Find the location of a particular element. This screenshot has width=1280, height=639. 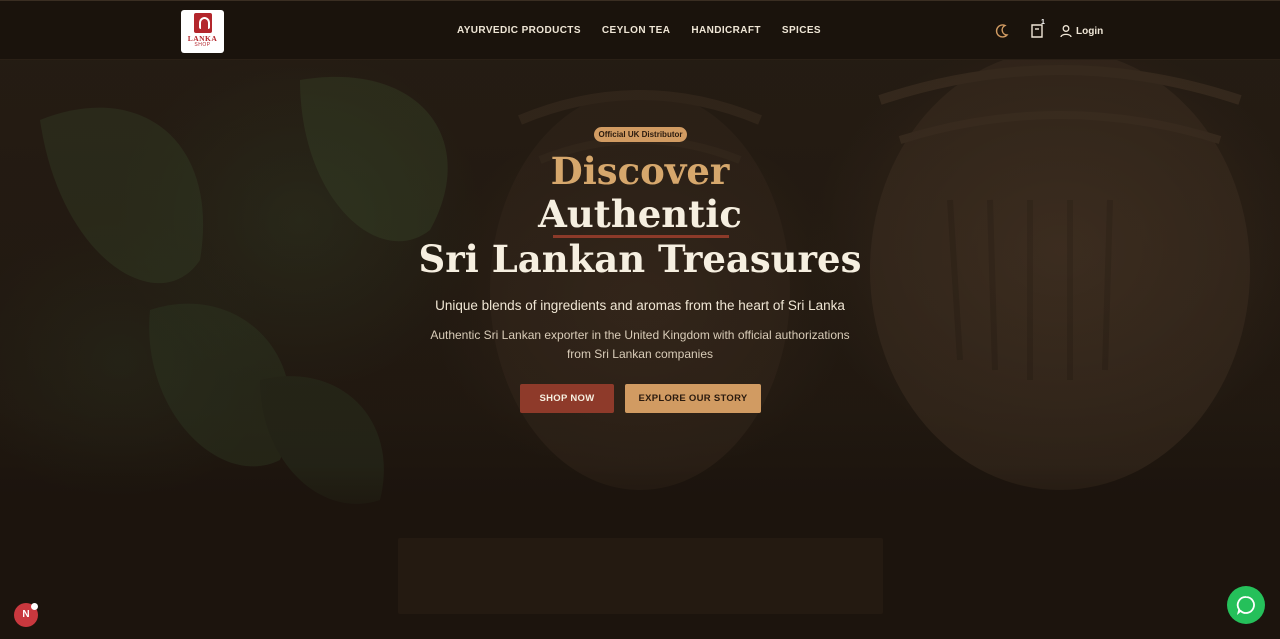

shop-now-button: SHOP NOW is located at coordinates (567, 398).